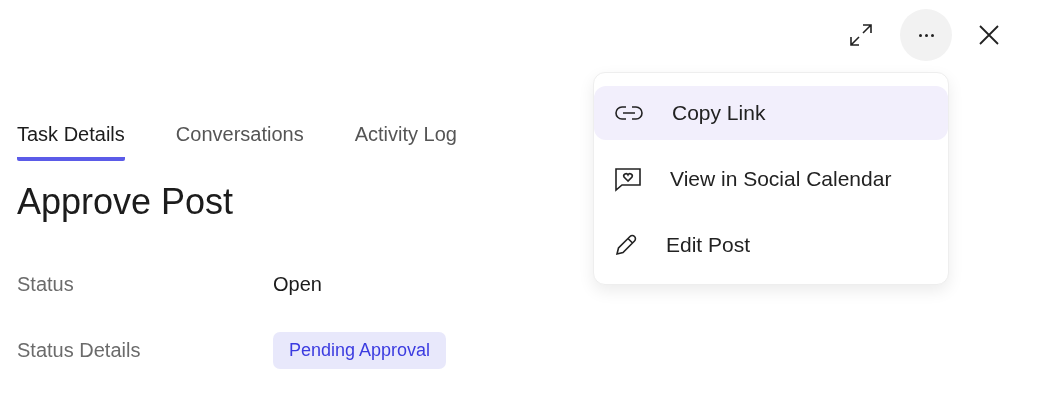  What do you see at coordinates (989, 35) in the screenshot?
I see `close-icon` at bounding box center [989, 35].